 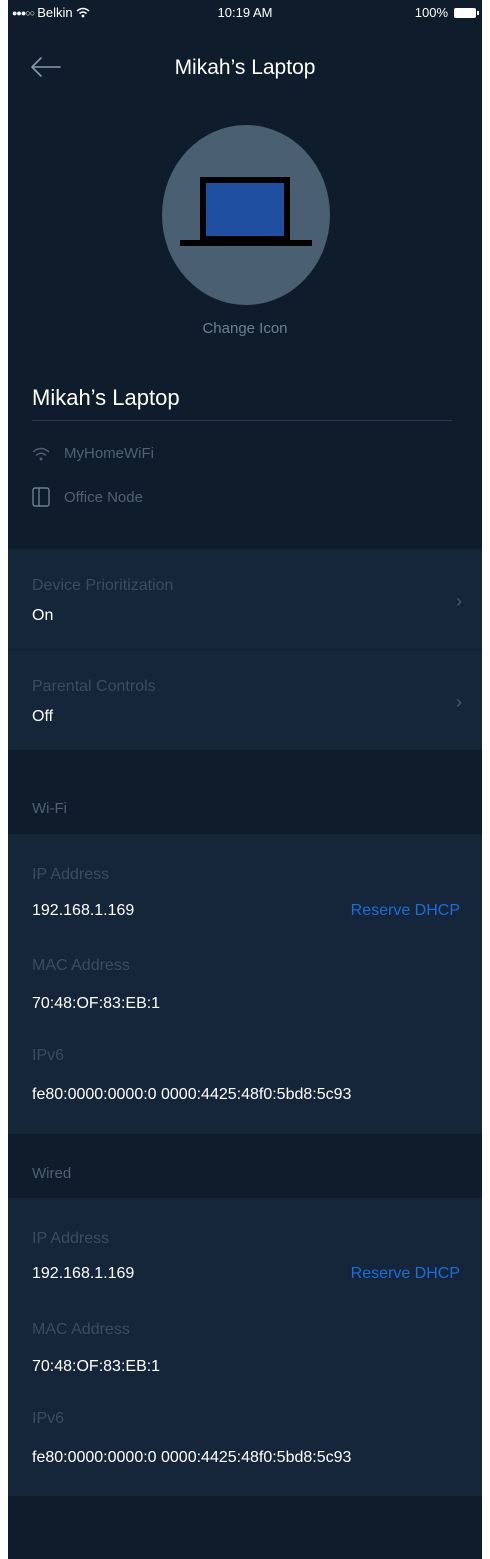 I want to click on parental-controls-value: Off, so click(x=43, y=716).